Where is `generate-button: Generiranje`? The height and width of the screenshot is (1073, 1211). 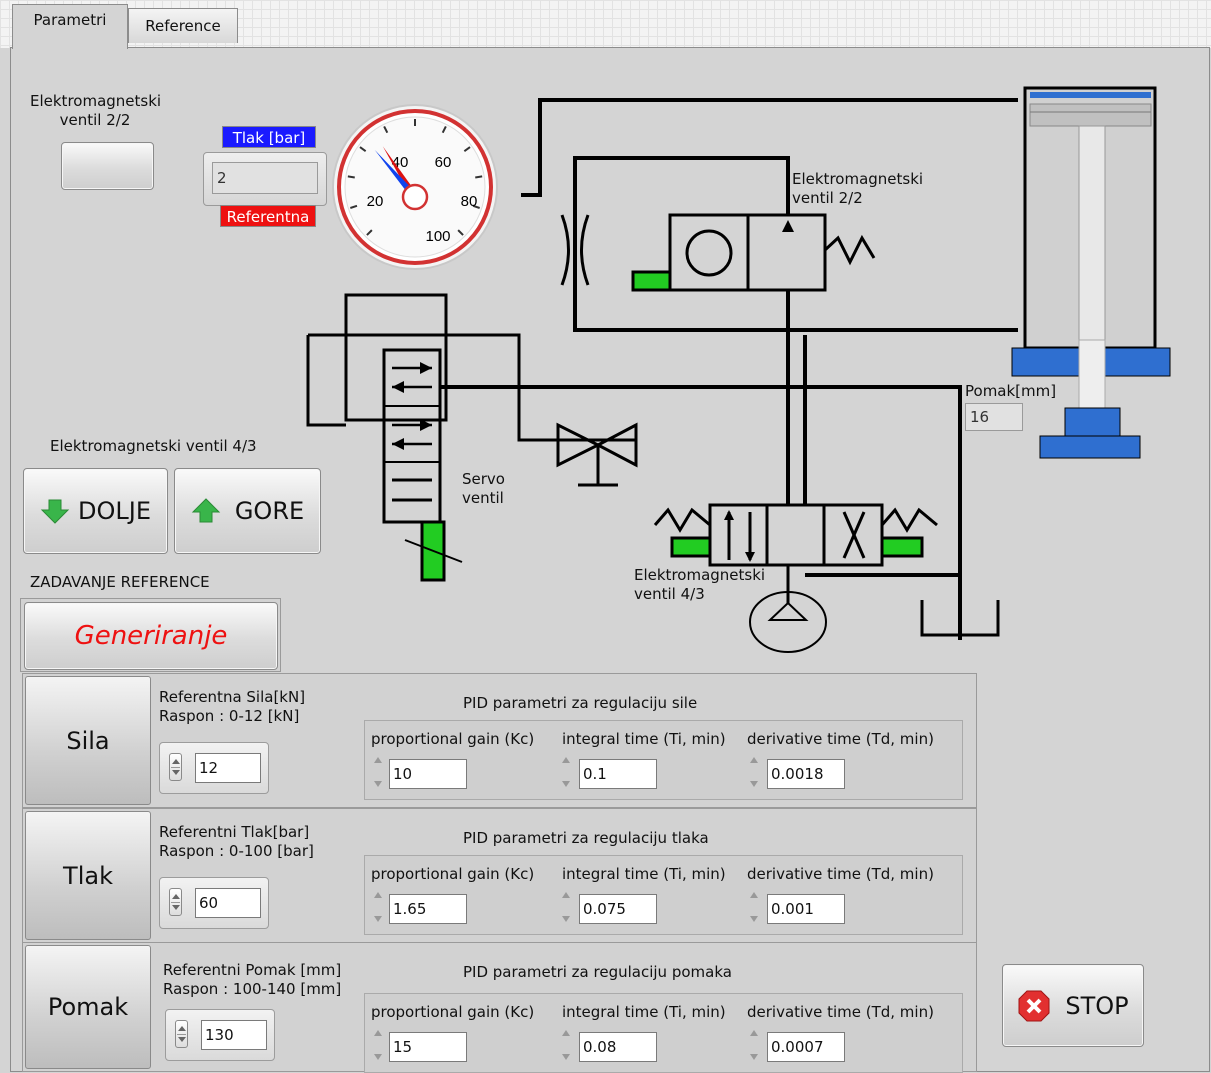 generate-button: Generiranje is located at coordinates (151, 636).